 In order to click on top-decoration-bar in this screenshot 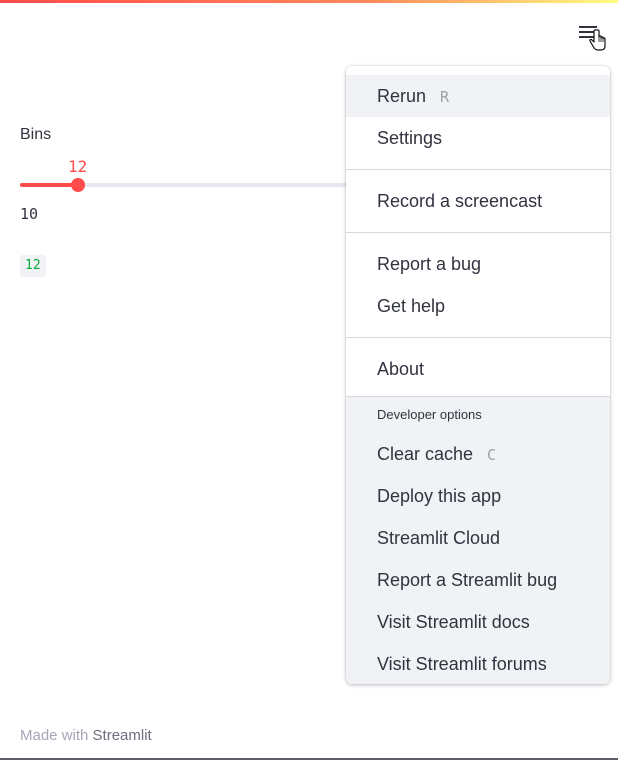, I will do `click(309, 1)`.